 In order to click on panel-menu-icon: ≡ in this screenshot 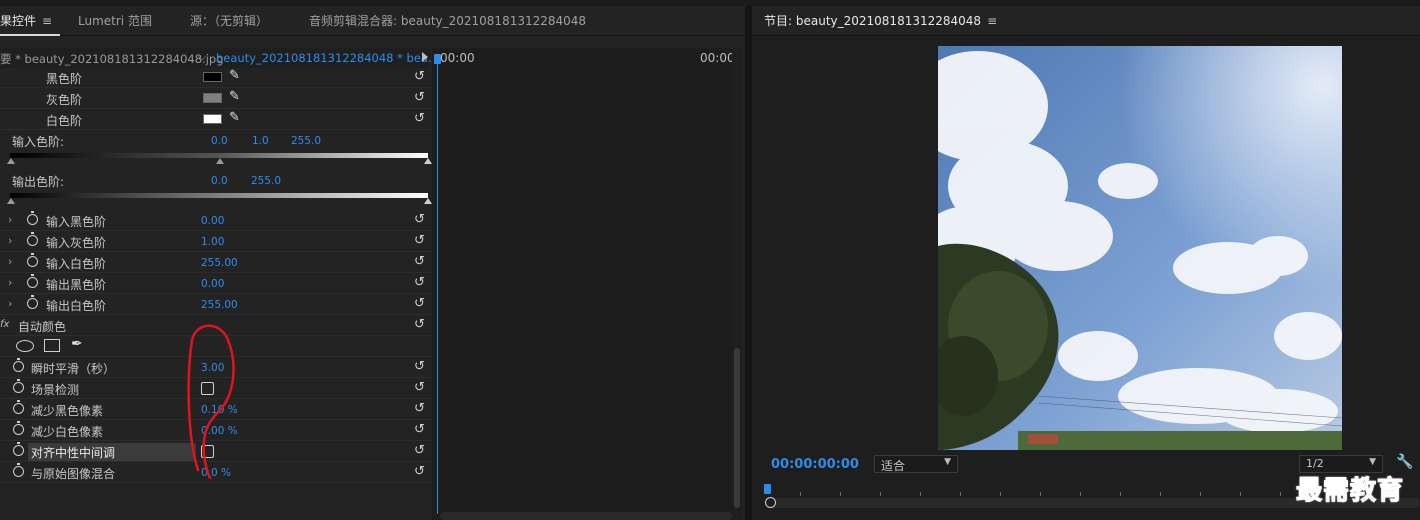, I will do `click(47, 21)`.